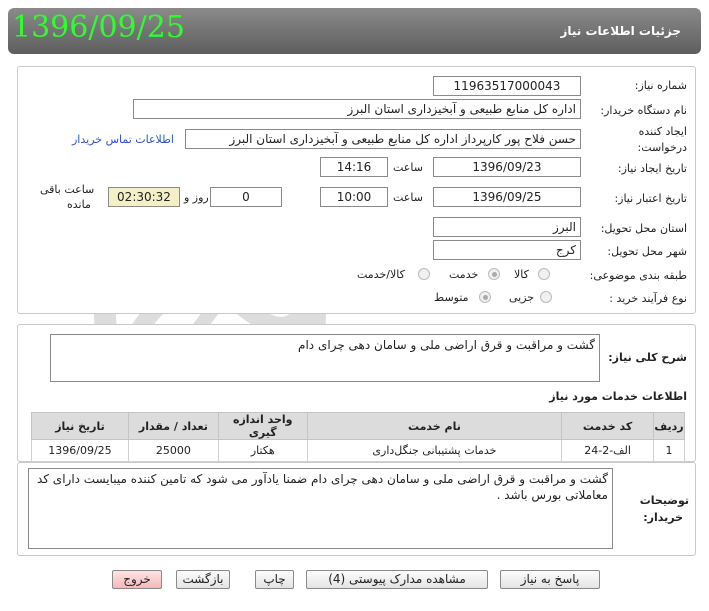 Image resolution: width=709 pixels, height=611 pixels. What do you see at coordinates (262, 426) in the screenshot?
I see `column-header-unit: واحد اندازه گیری` at bounding box center [262, 426].